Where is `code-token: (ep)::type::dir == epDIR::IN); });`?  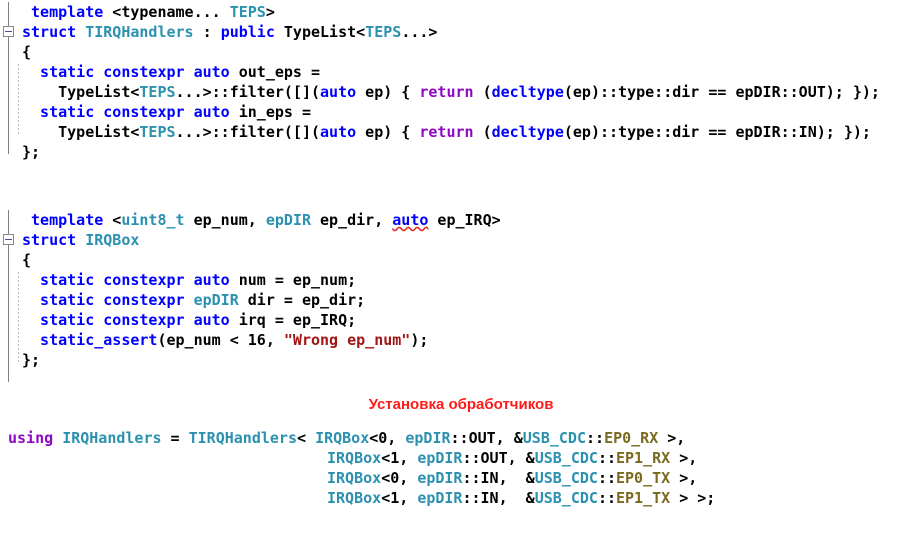
code-token: (ep)::type::dir == epDIR::IN); }); is located at coordinates (717, 132).